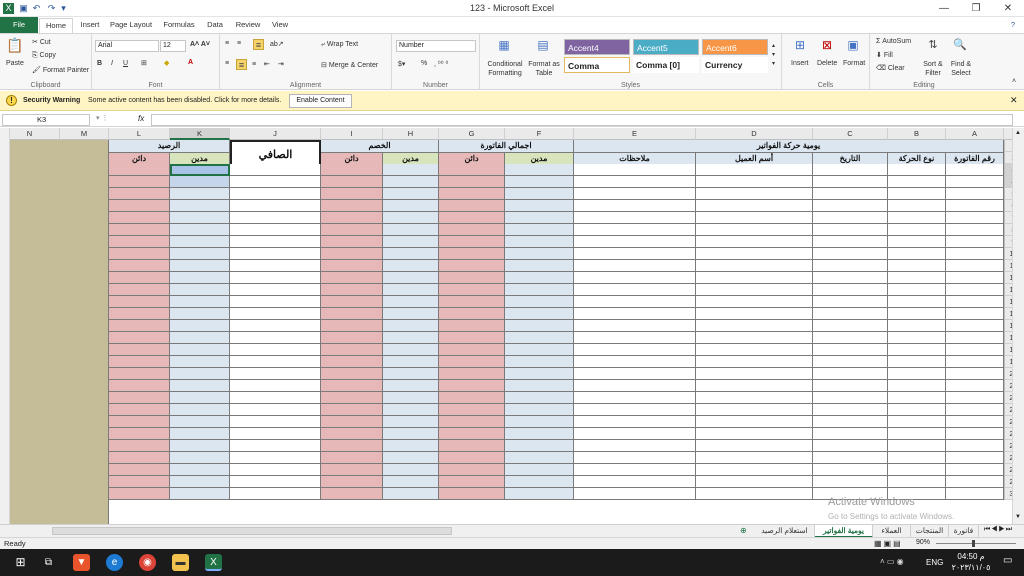 The image size is (1024, 576). Describe the element at coordinates (635, 134) in the screenshot. I see `column-header-E: E` at that location.